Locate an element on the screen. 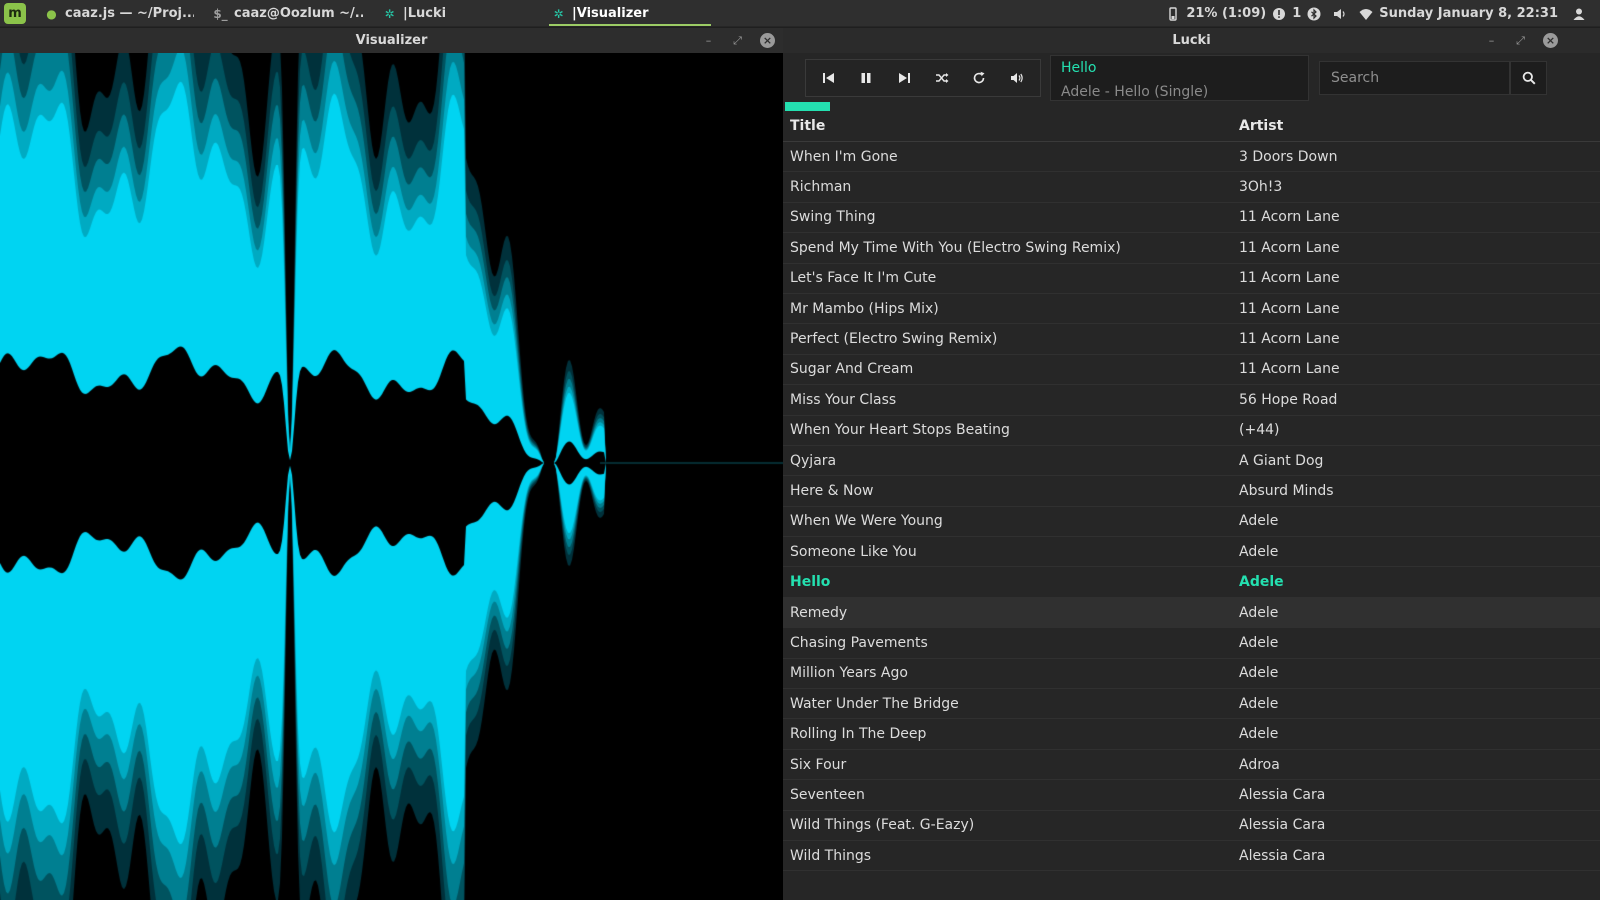  user-icon is located at coordinates (1579, 14).